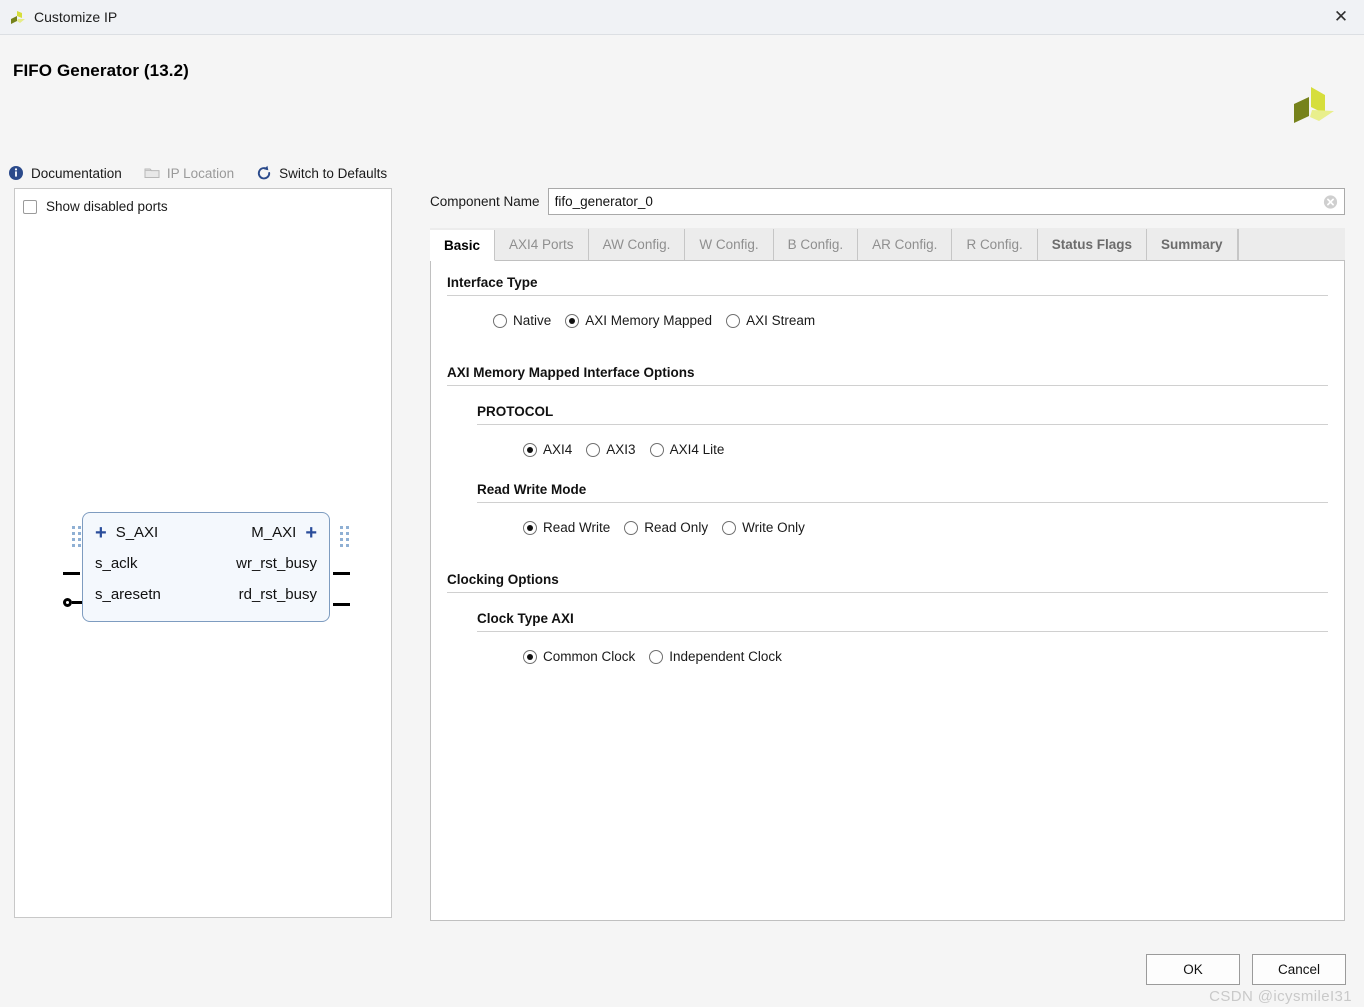 The image size is (1364, 1007). Describe the element at coordinates (676, 527) in the screenshot. I see `radio-label: Read Only` at that location.